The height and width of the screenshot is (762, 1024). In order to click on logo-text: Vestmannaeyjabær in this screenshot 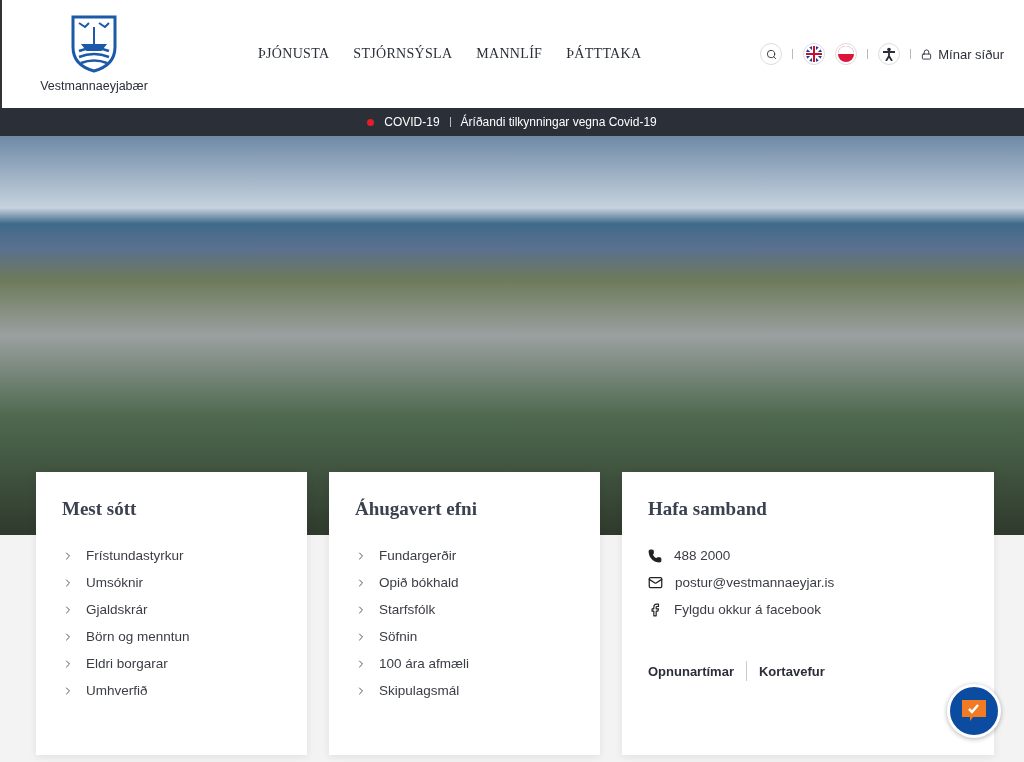, I will do `click(94, 86)`.